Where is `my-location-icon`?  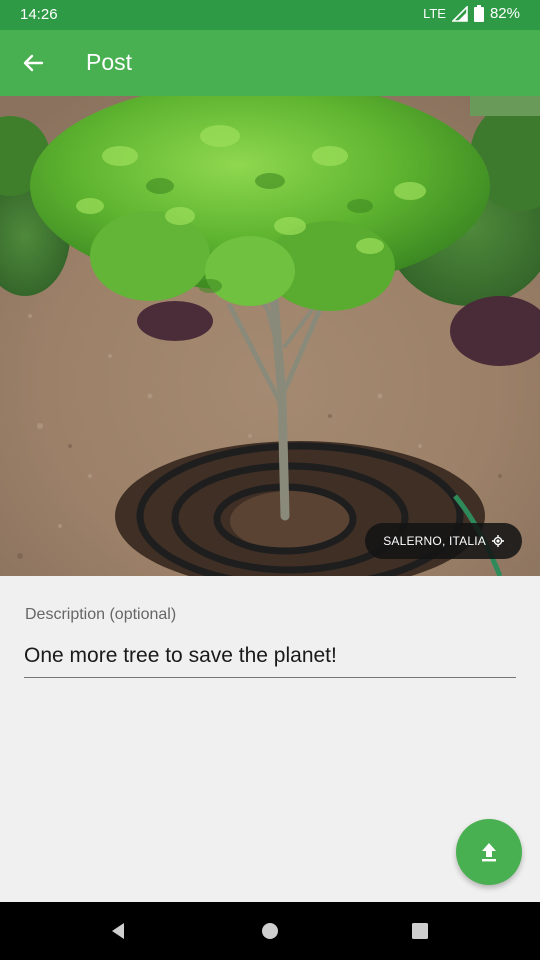 my-location-icon is located at coordinates (498, 541).